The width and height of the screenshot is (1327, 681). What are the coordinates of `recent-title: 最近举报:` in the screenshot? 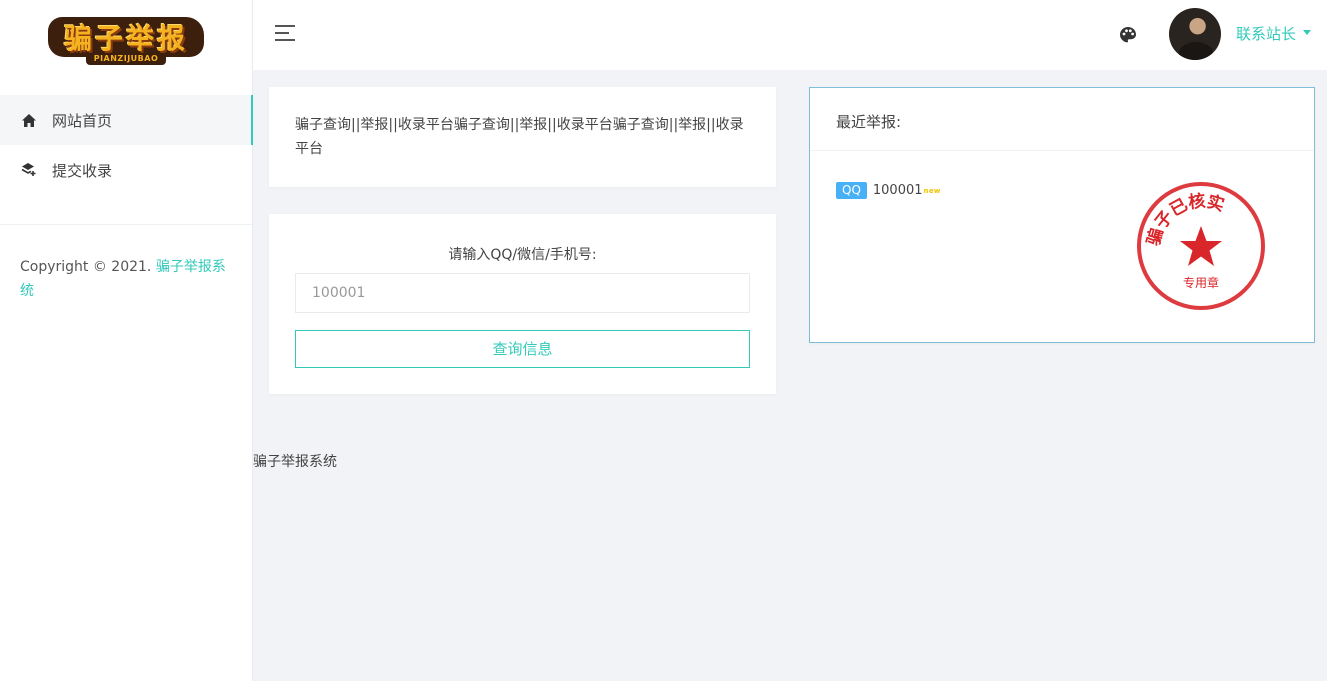 It's located at (1062, 119).